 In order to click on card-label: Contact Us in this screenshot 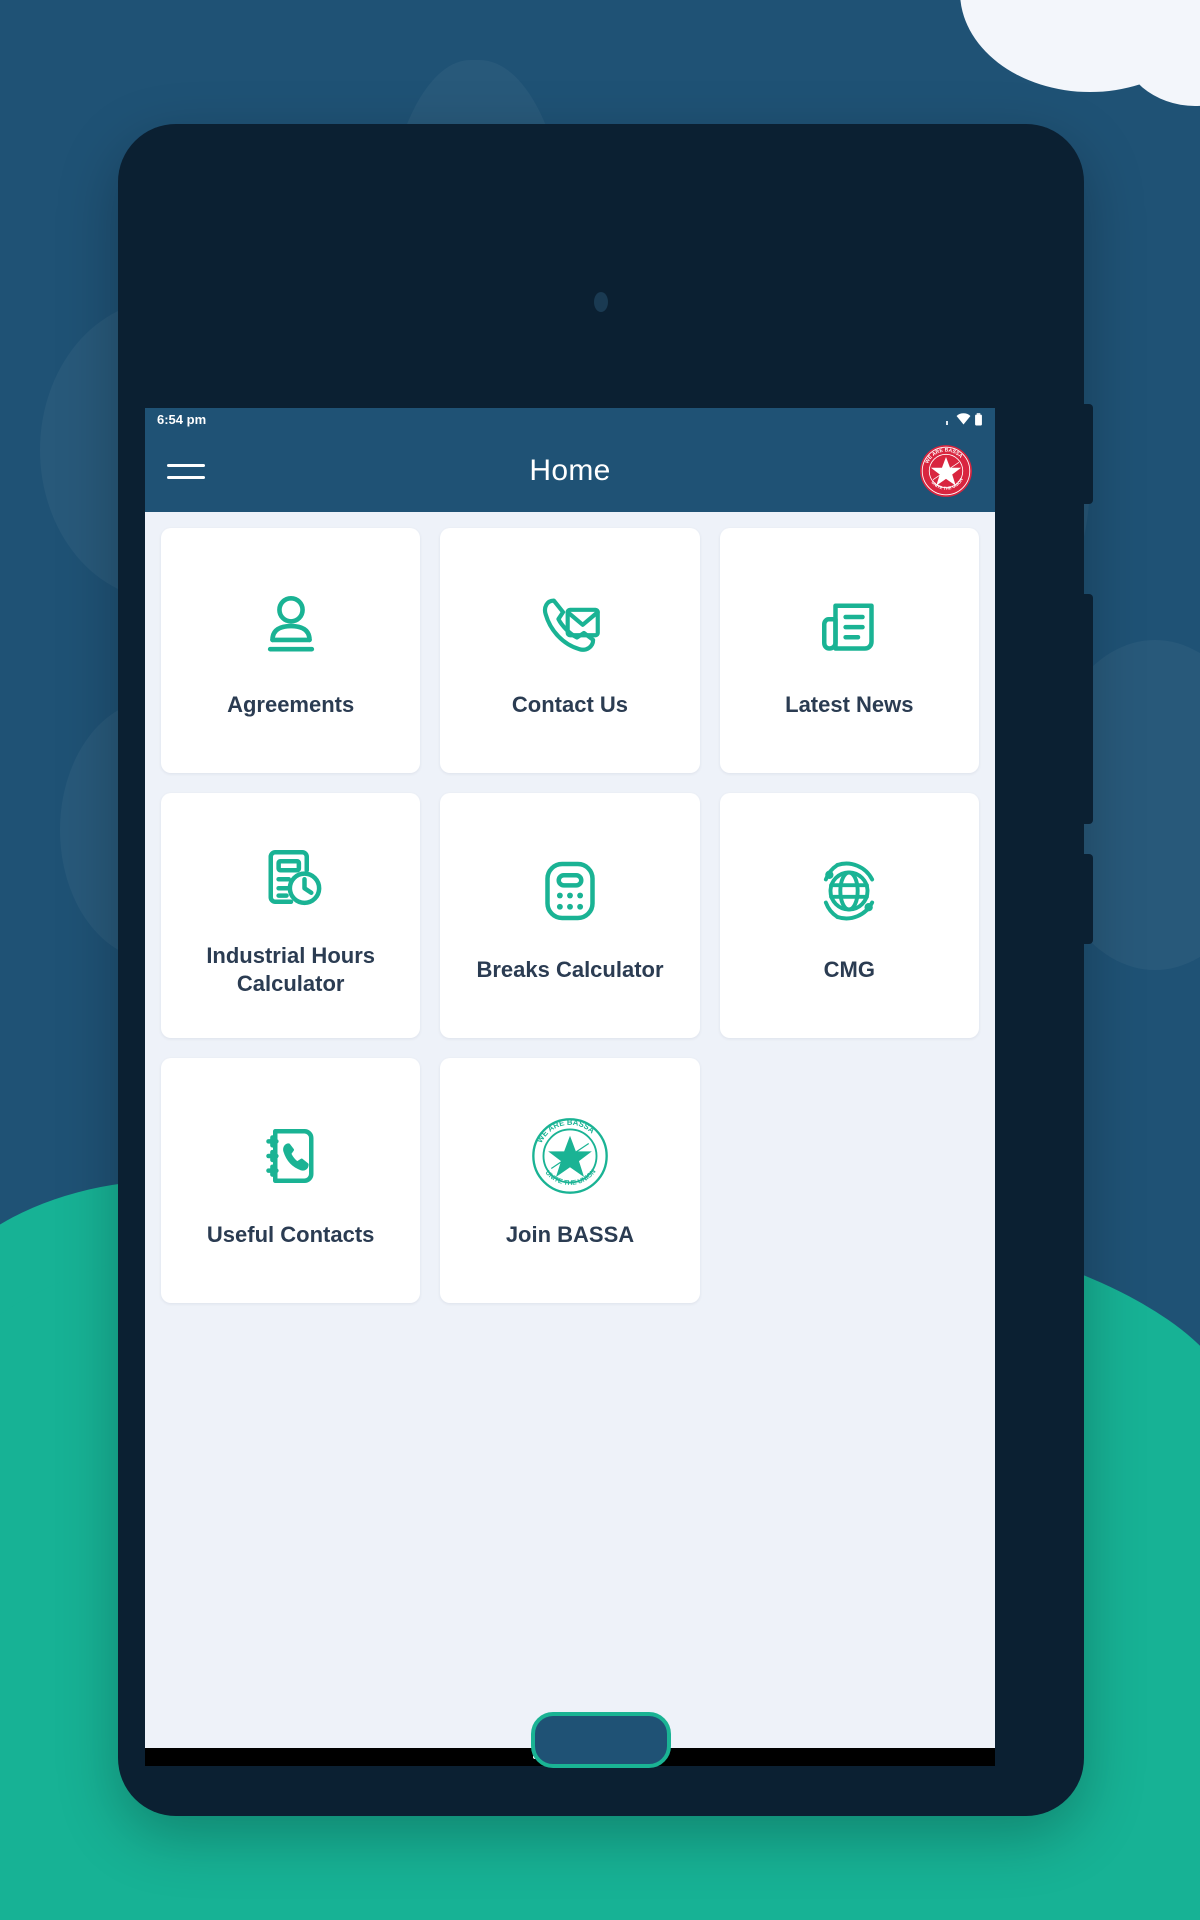, I will do `click(570, 704)`.